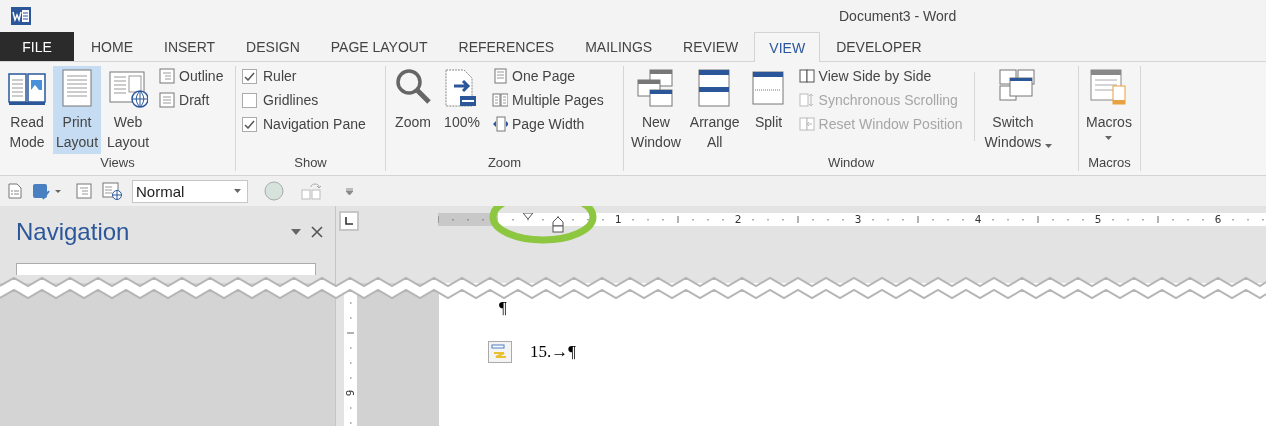 The height and width of the screenshot is (426, 1266). Describe the element at coordinates (166, 269) in the screenshot. I see `search-field` at that location.